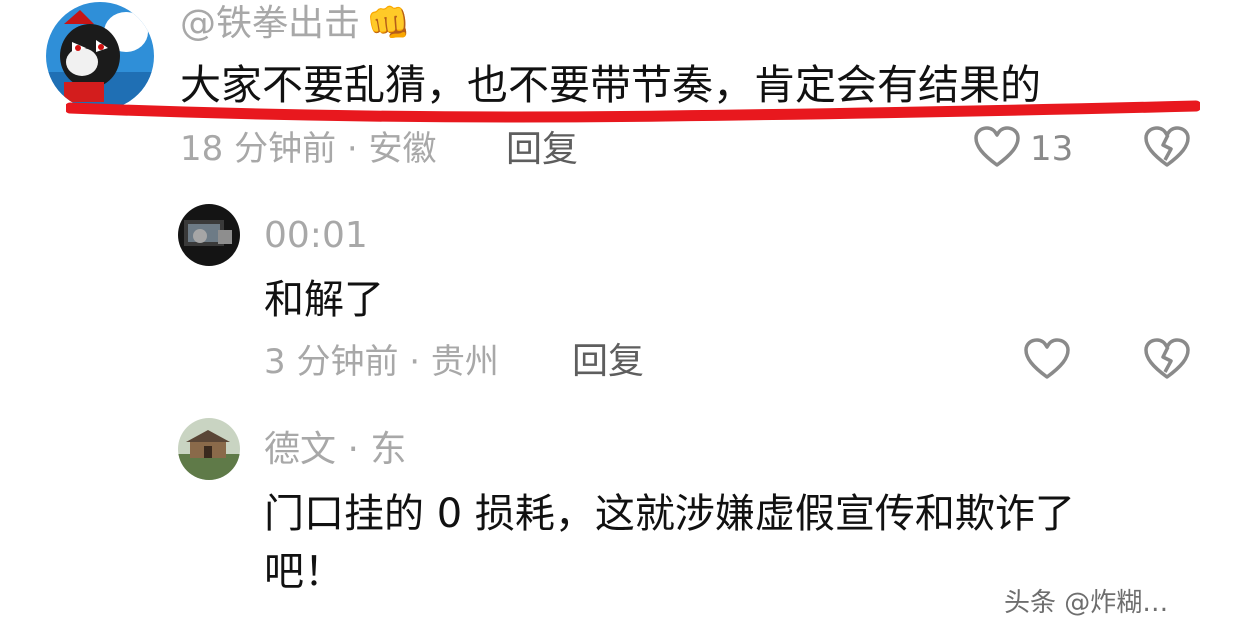  I want to click on comment-1-username: @铁拳出击 👊, so click(295, 24).